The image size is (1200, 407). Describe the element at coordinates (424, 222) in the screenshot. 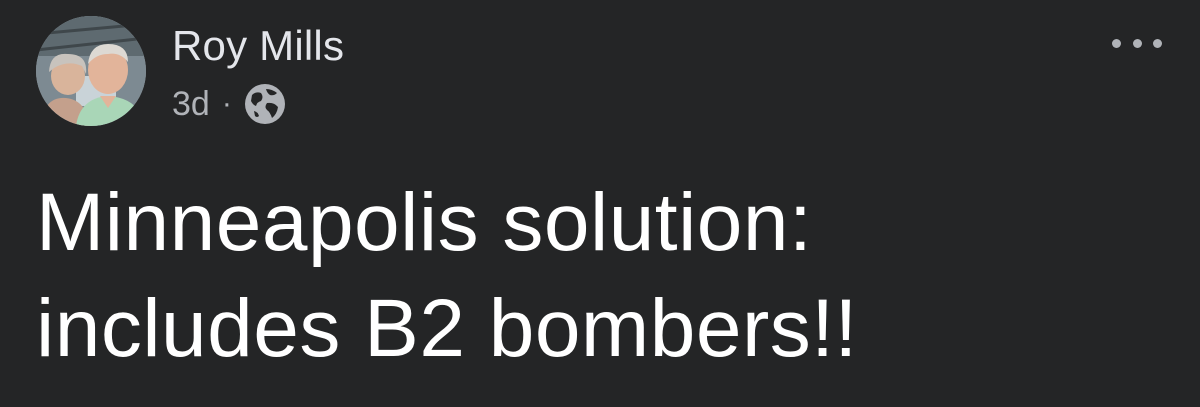

I see `post-text-line: Minneapolis solution:` at that location.